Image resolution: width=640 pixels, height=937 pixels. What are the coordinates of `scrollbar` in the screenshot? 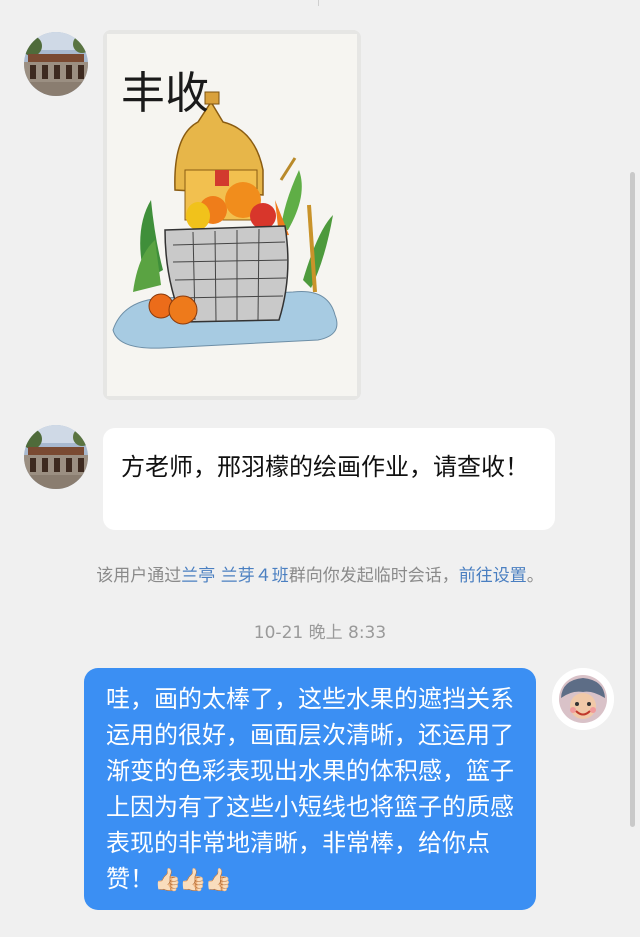 It's located at (632, 499).